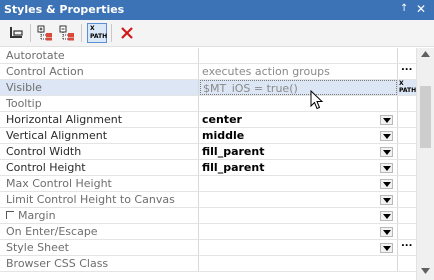 The image size is (434, 280). I want to click on property-row-on-enter-escape: On Enter/Escape, so click(208, 232).